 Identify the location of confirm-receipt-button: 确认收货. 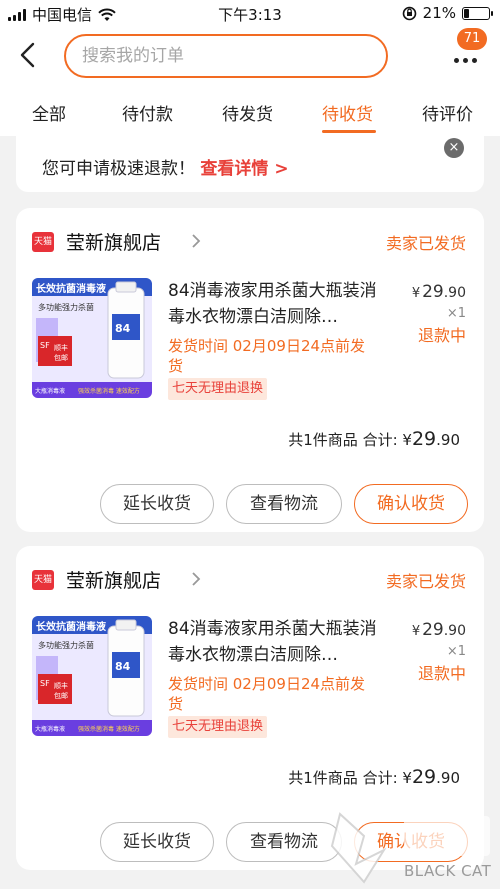
(411, 504).